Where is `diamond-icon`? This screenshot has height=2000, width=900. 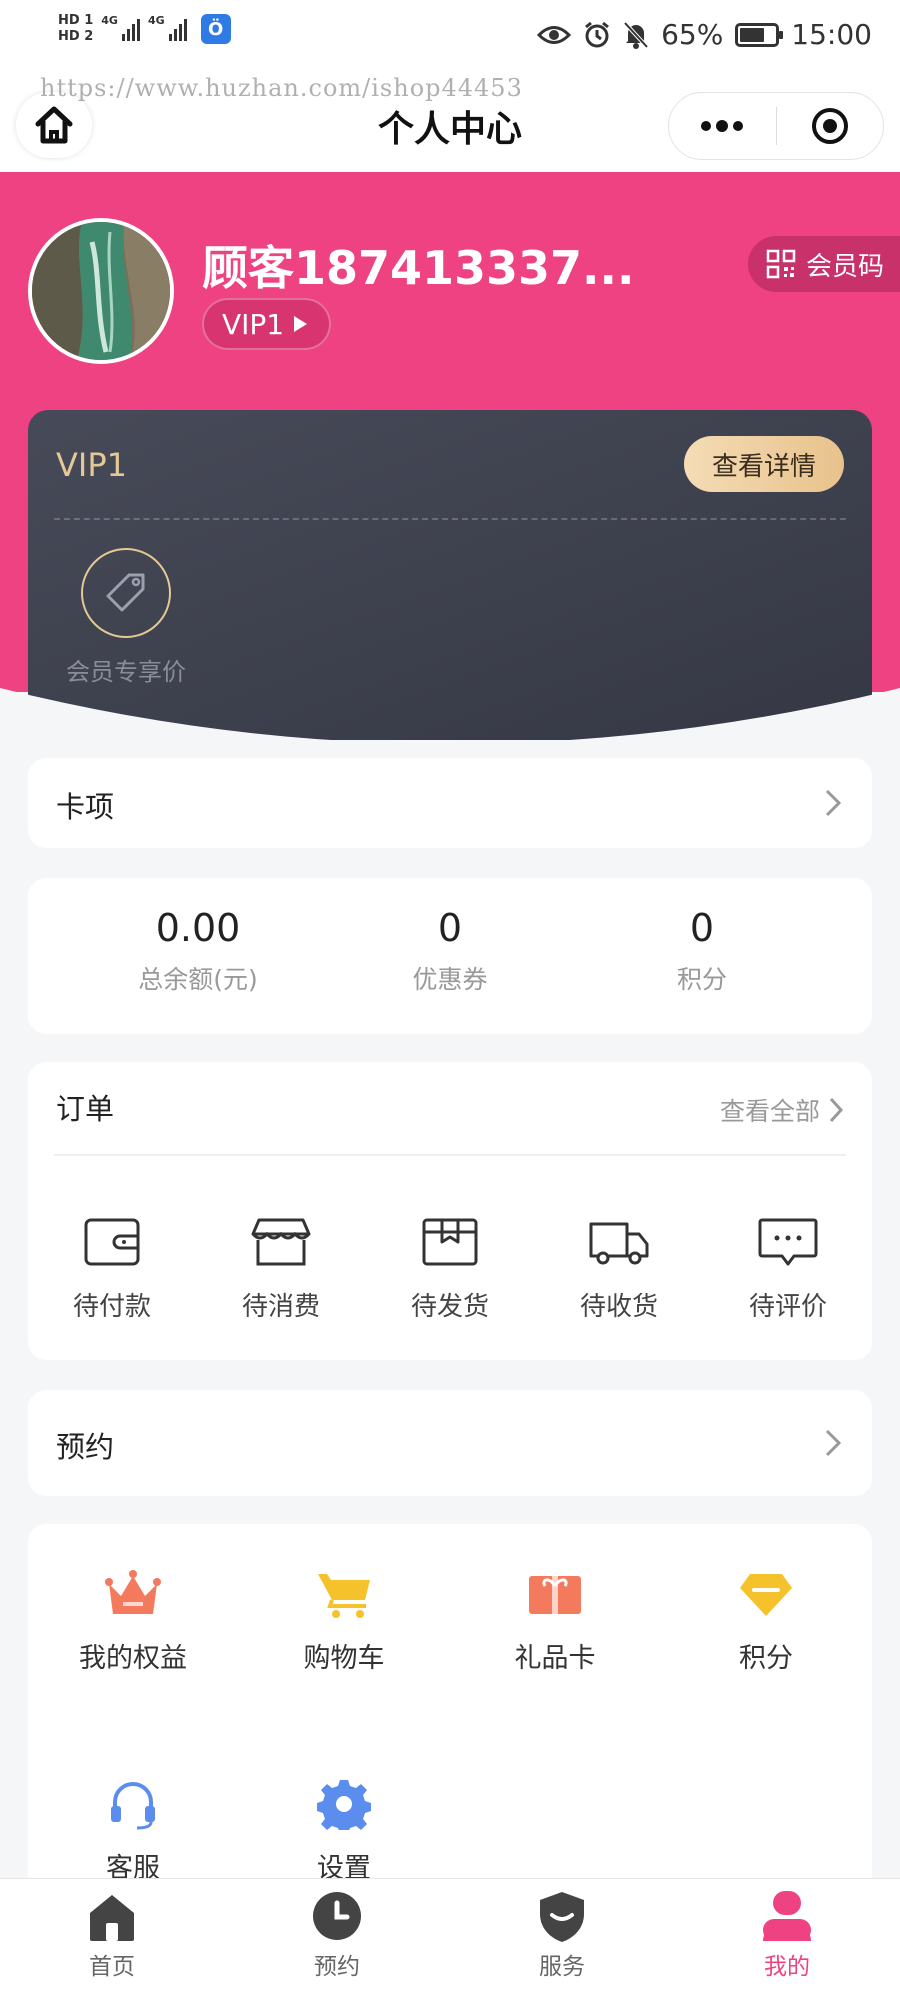 diamond-icon is located at coordinates (766, 1595).